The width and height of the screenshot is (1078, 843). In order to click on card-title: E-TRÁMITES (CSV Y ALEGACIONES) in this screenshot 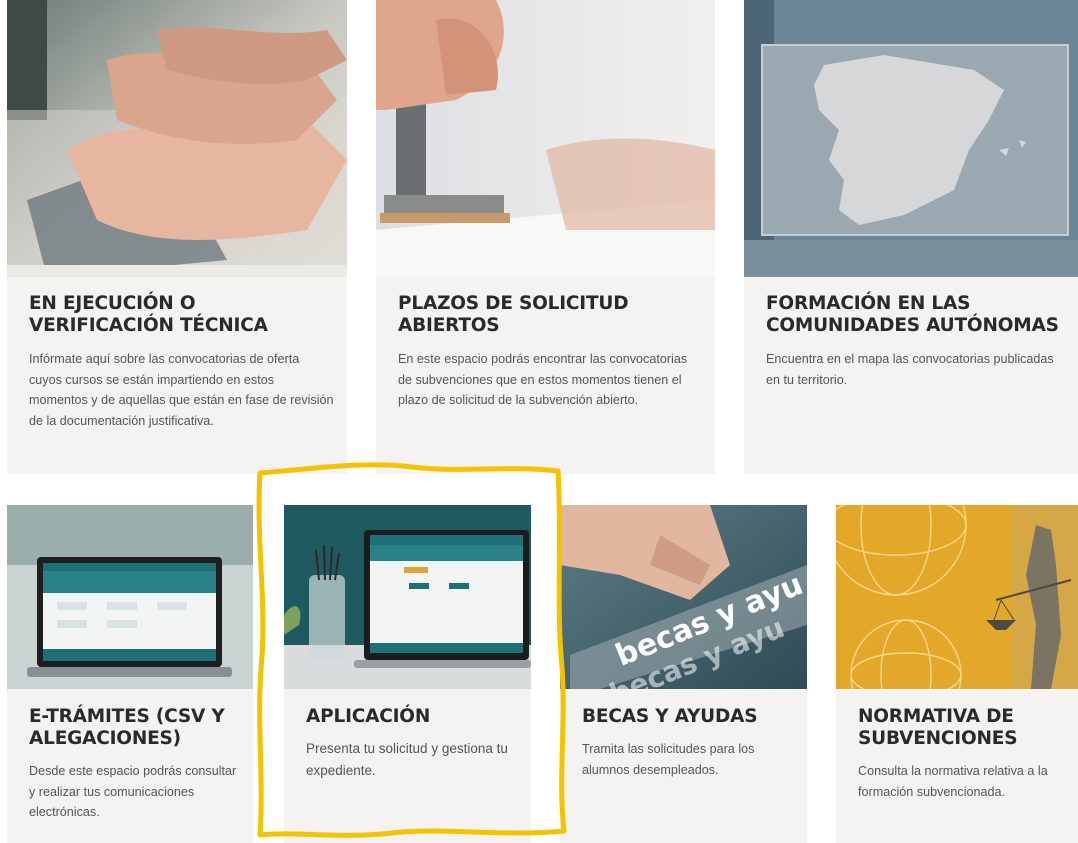, I will do `click(127, 727)`.